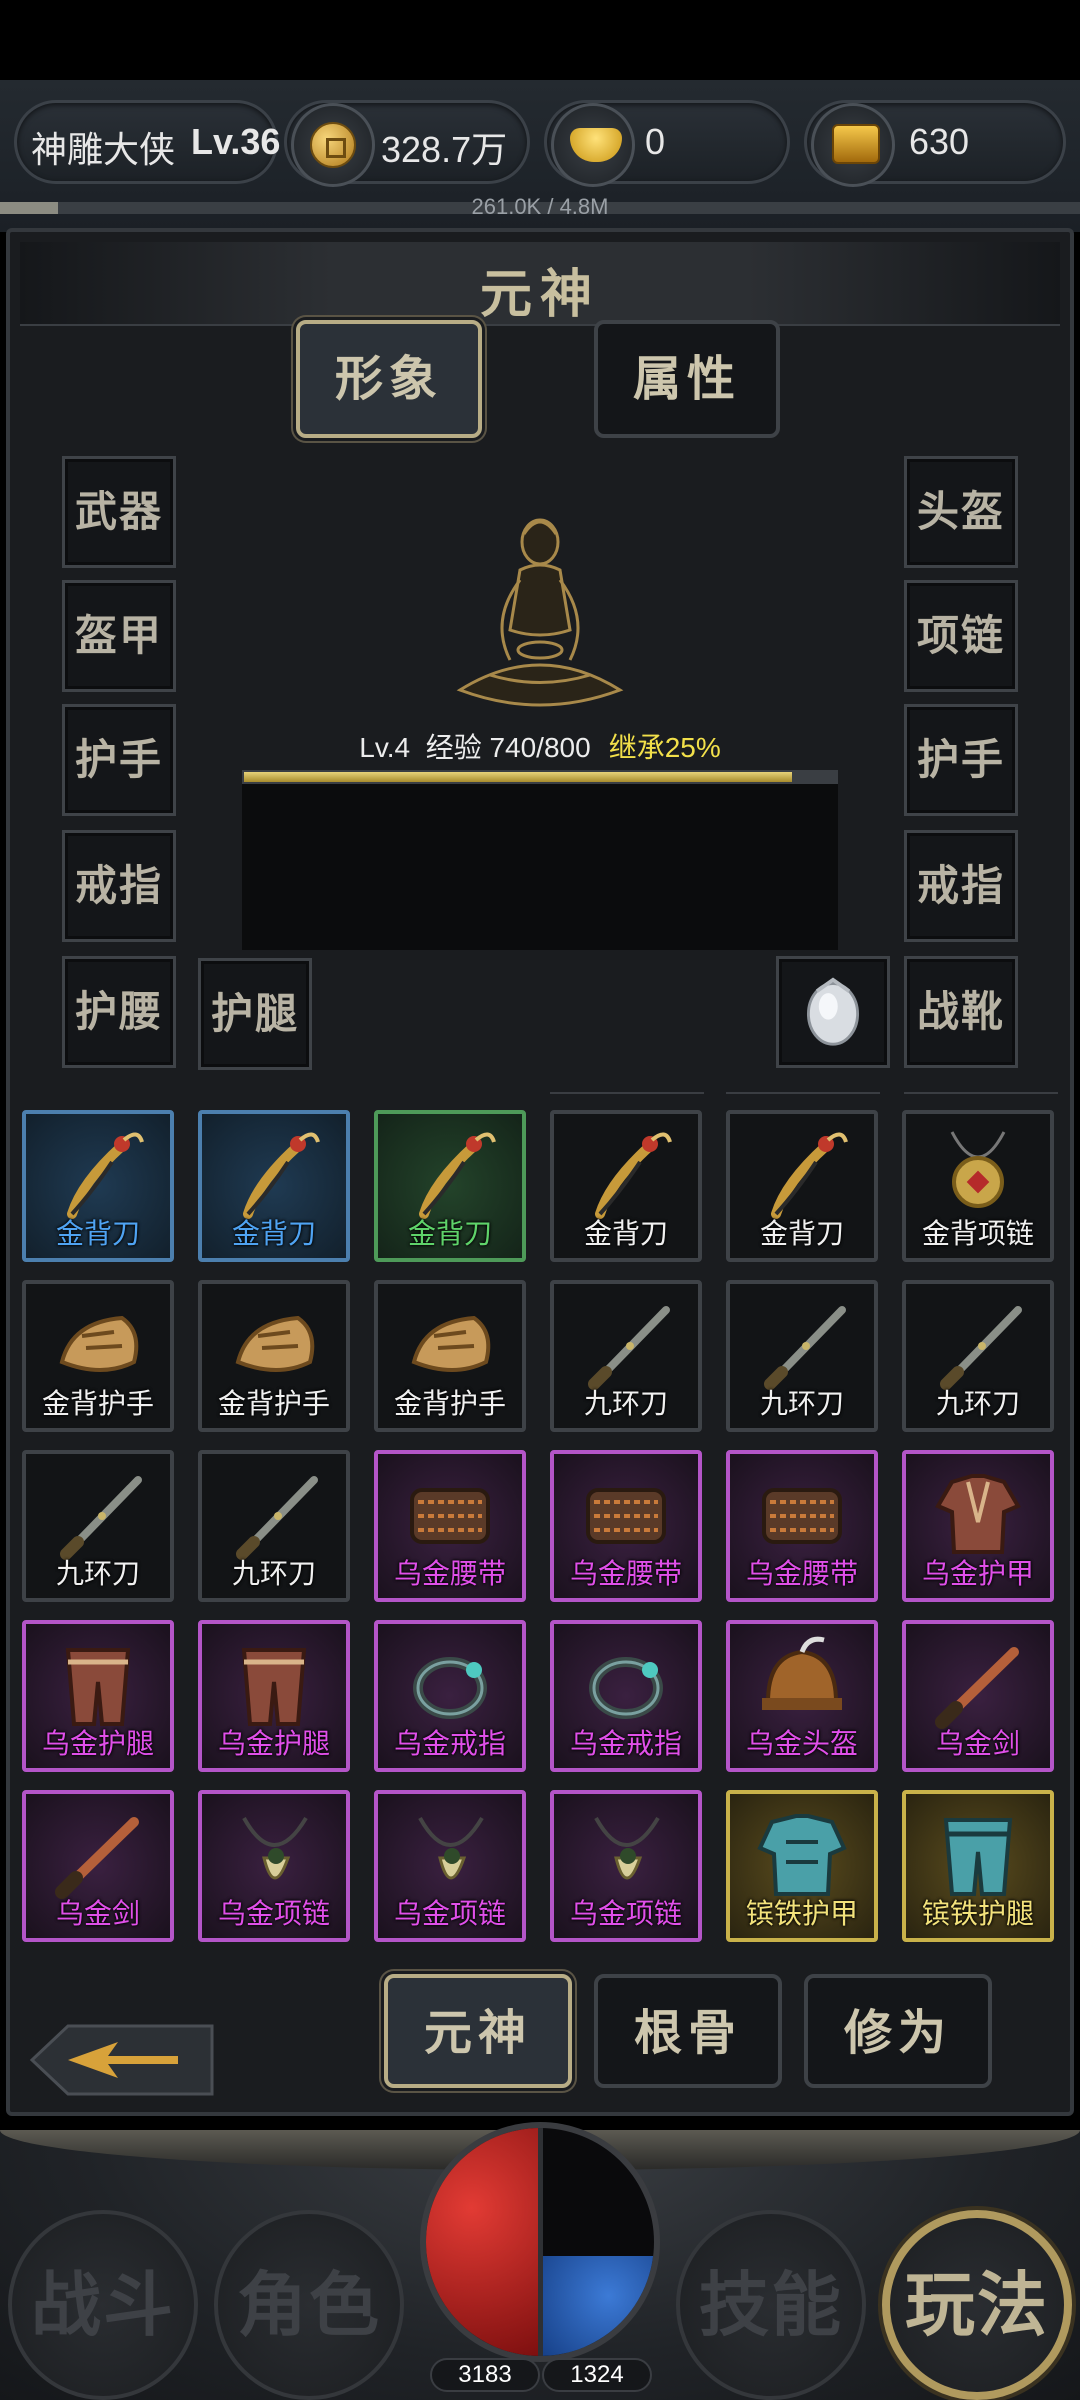 The image size is (1080, 2400). What do you see at coordinates (97, 1913) in the screenshot?
I see `inventory-item-name: 乌金剑` at bounding box center [97, 1913].